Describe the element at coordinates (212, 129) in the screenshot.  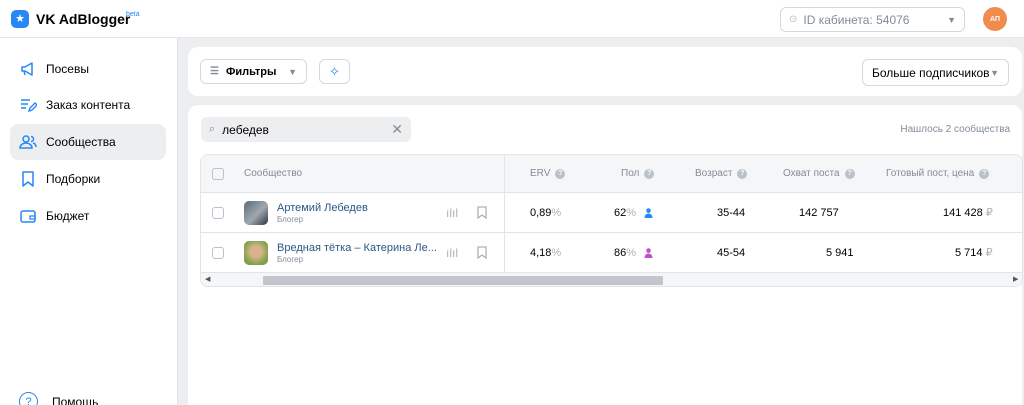
I see `search-icon: ⌕` at that location.